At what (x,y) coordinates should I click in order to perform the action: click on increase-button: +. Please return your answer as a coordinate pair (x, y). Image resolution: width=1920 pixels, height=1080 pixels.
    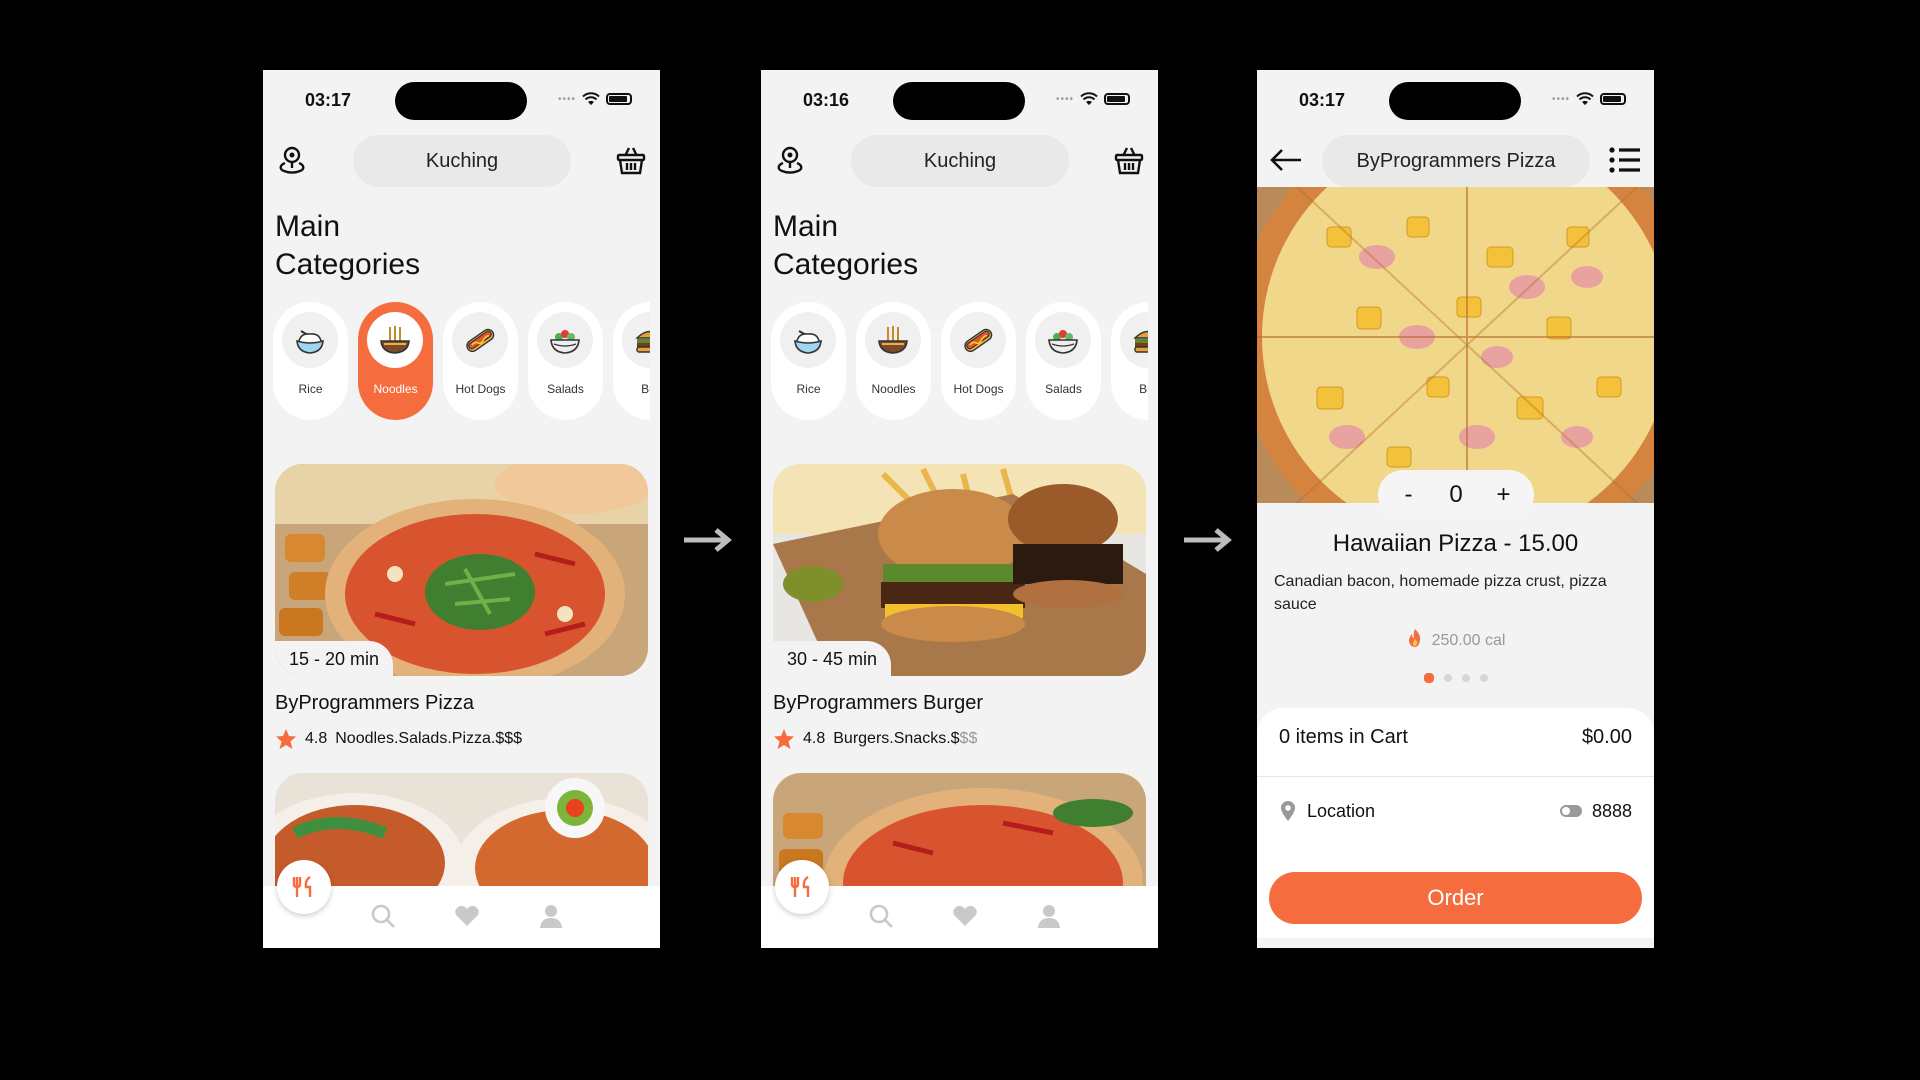
    Looking at the image, I should click on (1504, 495).